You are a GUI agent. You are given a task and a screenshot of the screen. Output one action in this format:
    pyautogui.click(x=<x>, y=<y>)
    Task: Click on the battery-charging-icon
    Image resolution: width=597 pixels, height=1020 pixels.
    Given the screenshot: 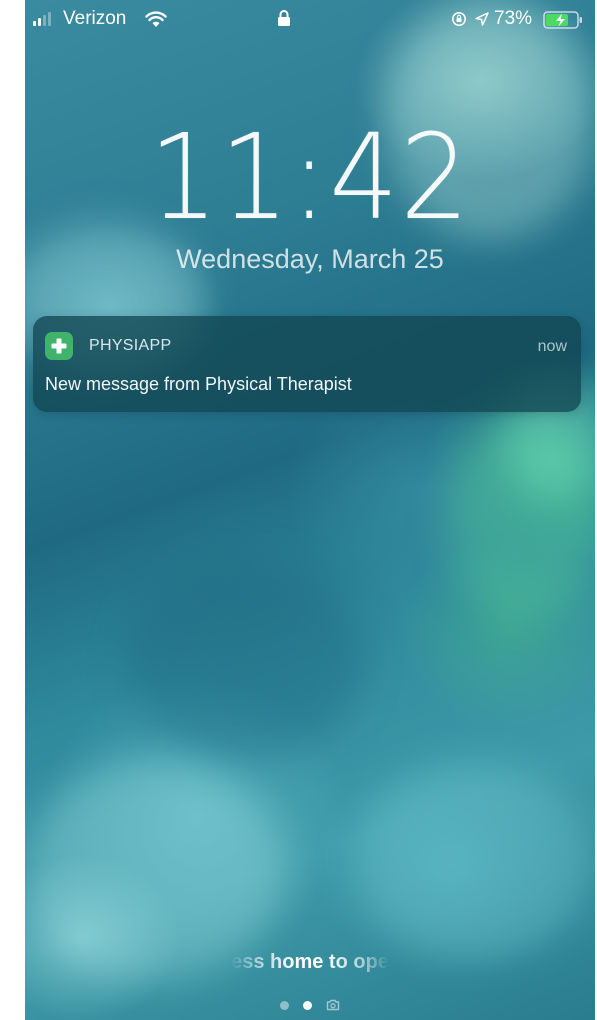 What is the action you would take?
    pyautogui.click(x=562, y=20)
    